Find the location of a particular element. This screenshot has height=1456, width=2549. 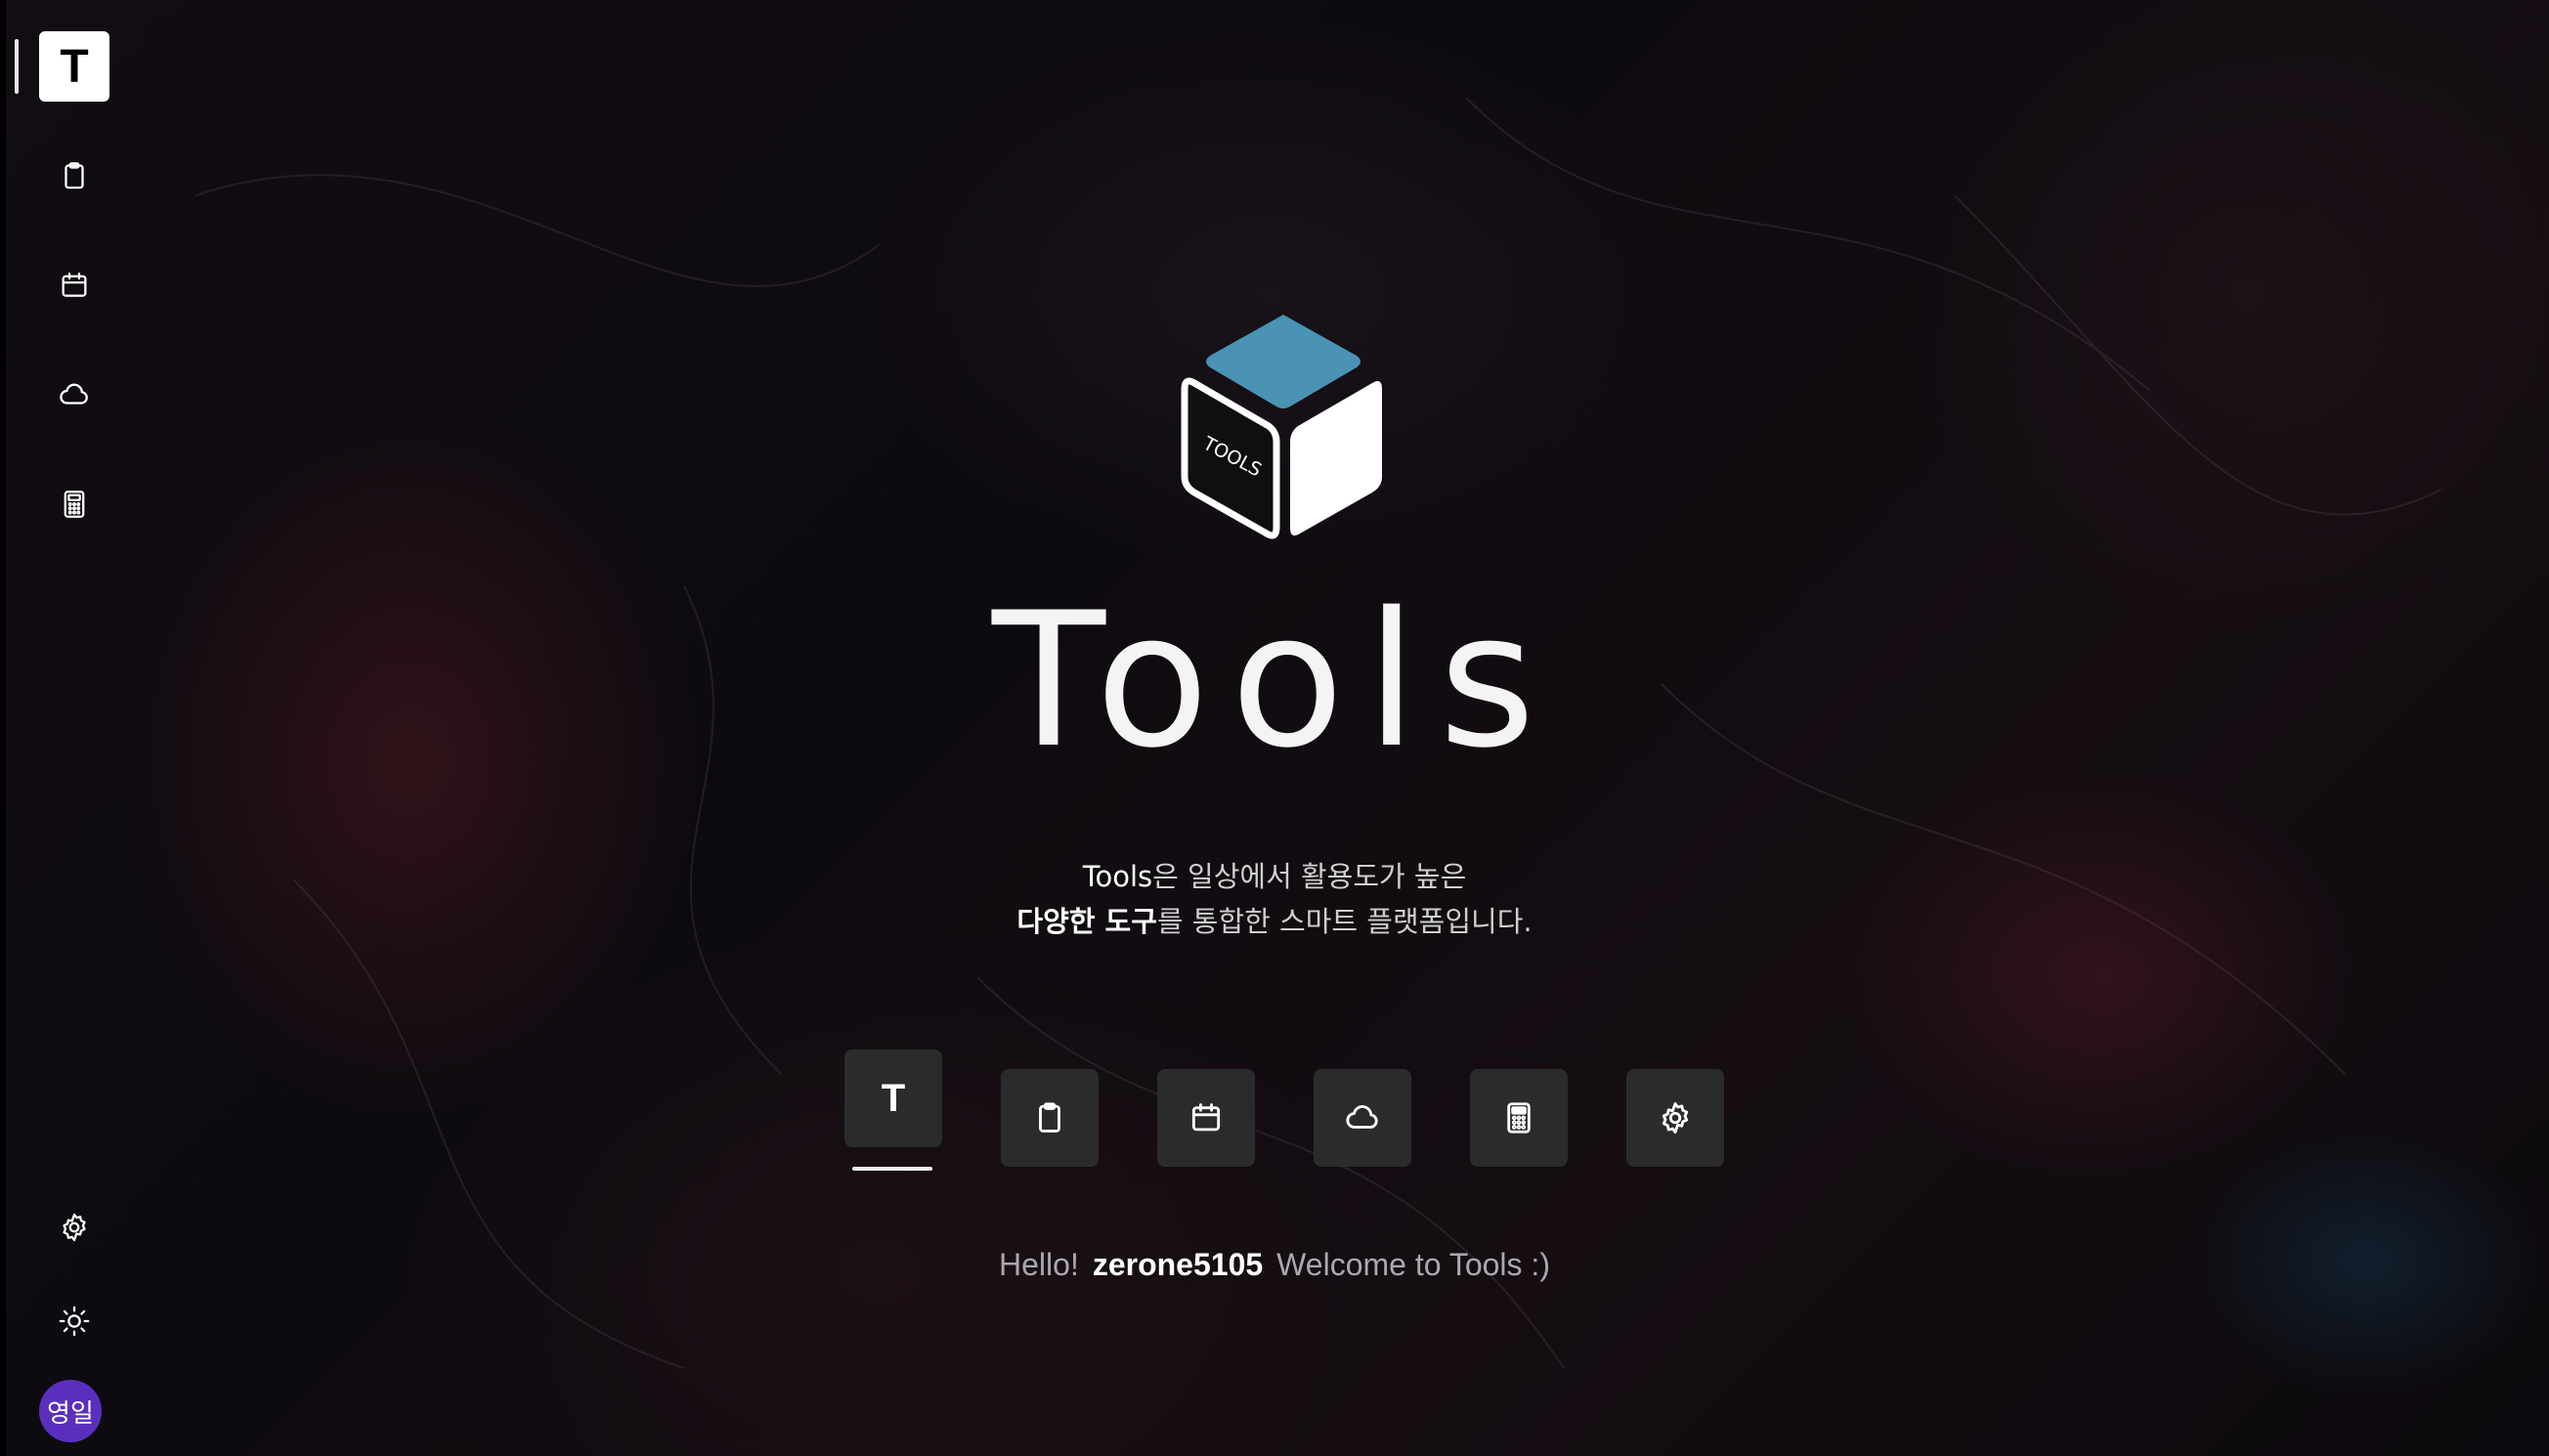

description-line-1: Tools은 일상에서 활용도가 높은 is located at coordinates (1274, 876).